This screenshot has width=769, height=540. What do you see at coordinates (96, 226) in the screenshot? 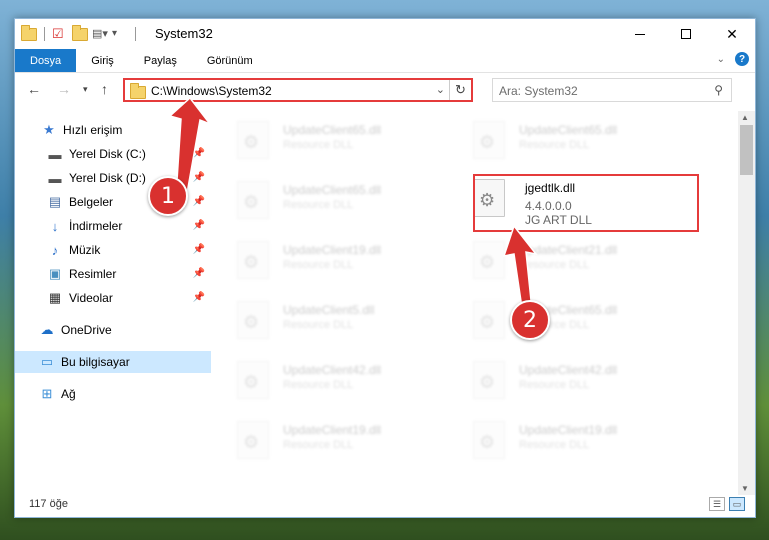
I see `sidebar-item-label: İndirmeler` at bounding box center [96, 226].